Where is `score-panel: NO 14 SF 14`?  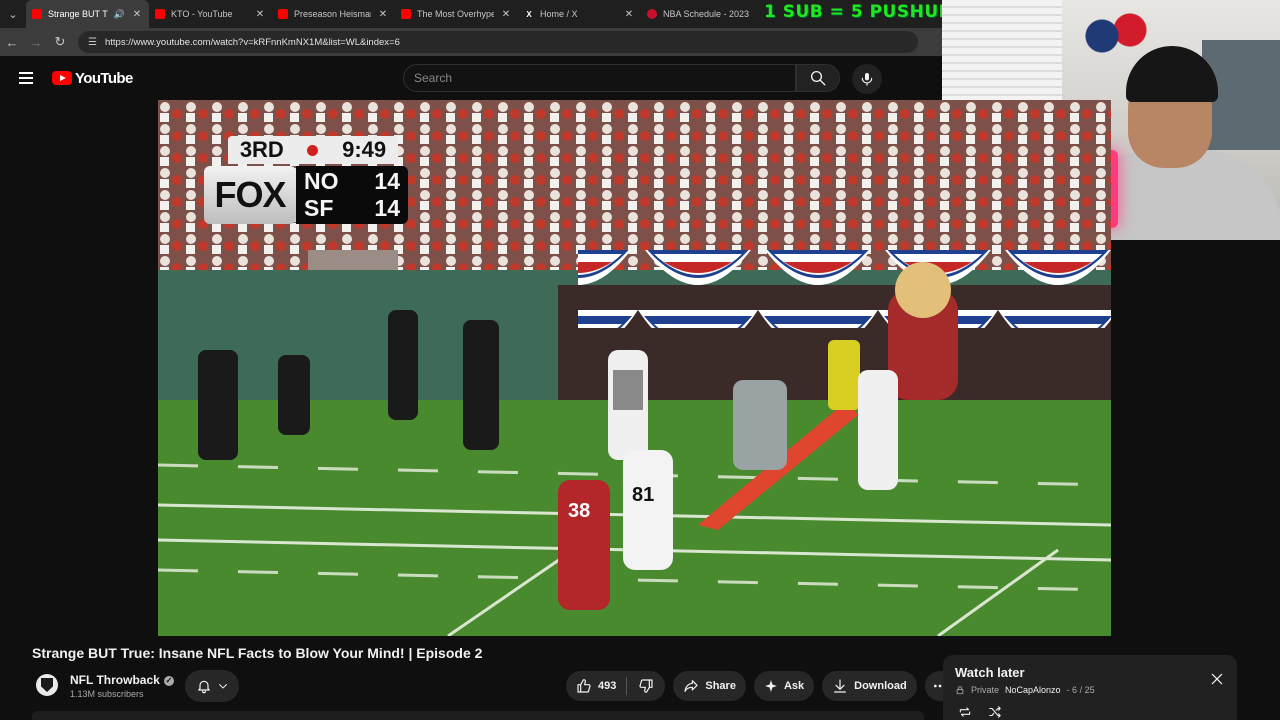 score-panel: NO 14 SF 14 is located at coordinates (352, 195).